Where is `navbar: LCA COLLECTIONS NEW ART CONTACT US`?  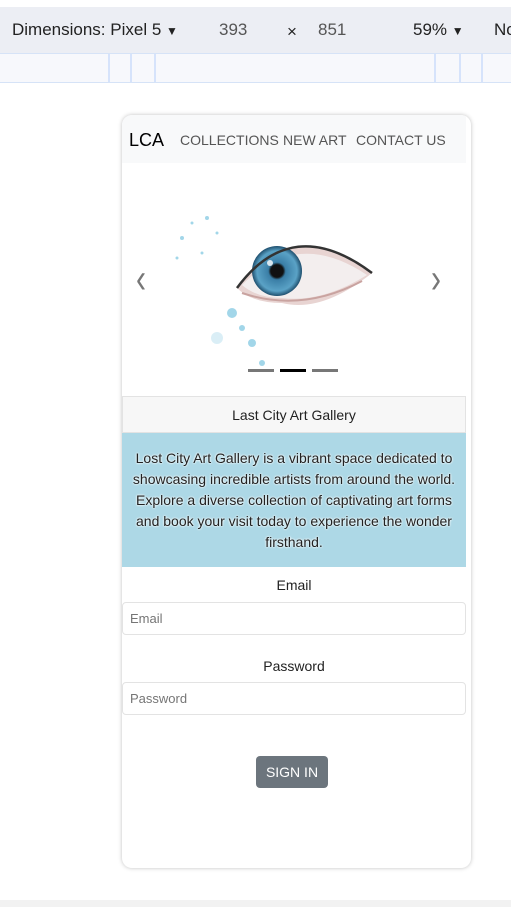 navbar: LCA COLLECTIONS NEW ART CONTACT US is located at coordinates (294, 139).